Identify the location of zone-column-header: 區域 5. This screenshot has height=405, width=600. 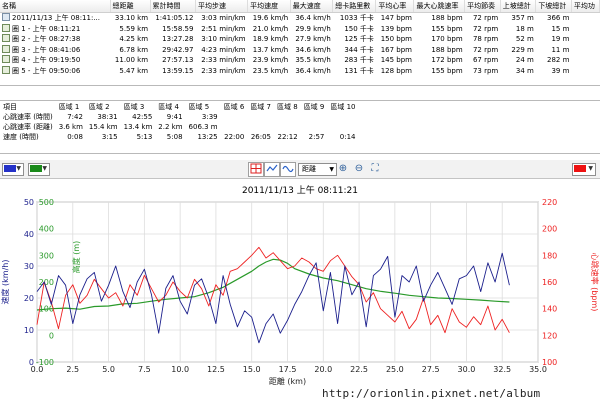
(203, 106).